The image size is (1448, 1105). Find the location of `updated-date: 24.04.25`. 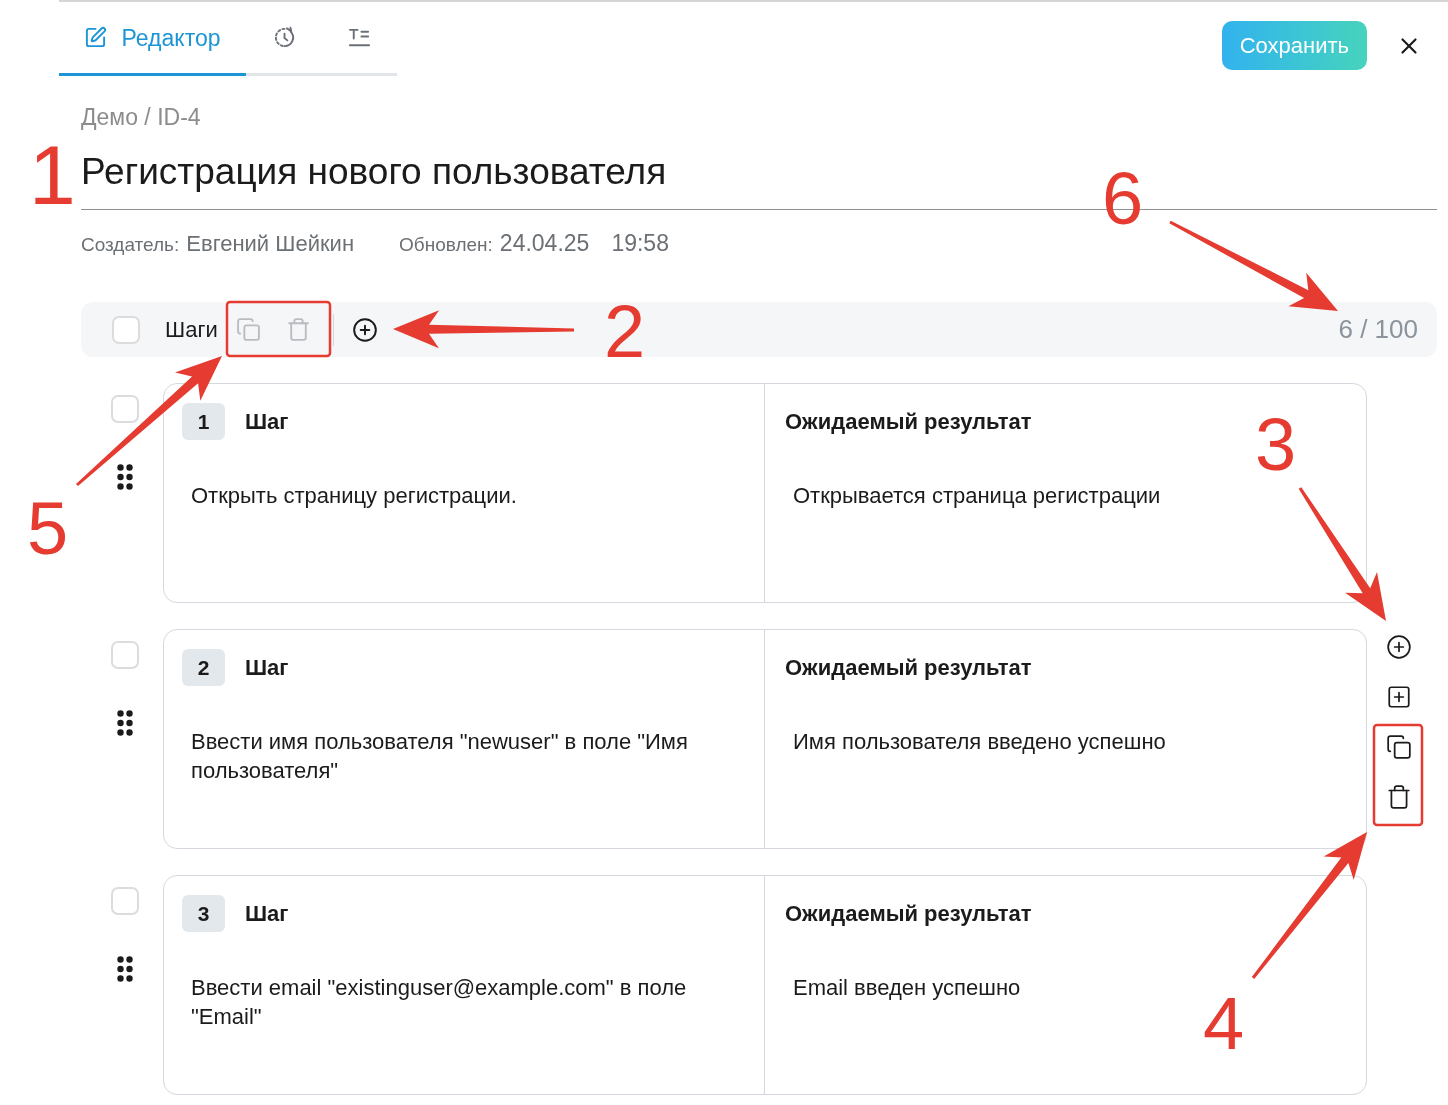

updated-date: 24.04.25 is located at coordinates (544, 243).